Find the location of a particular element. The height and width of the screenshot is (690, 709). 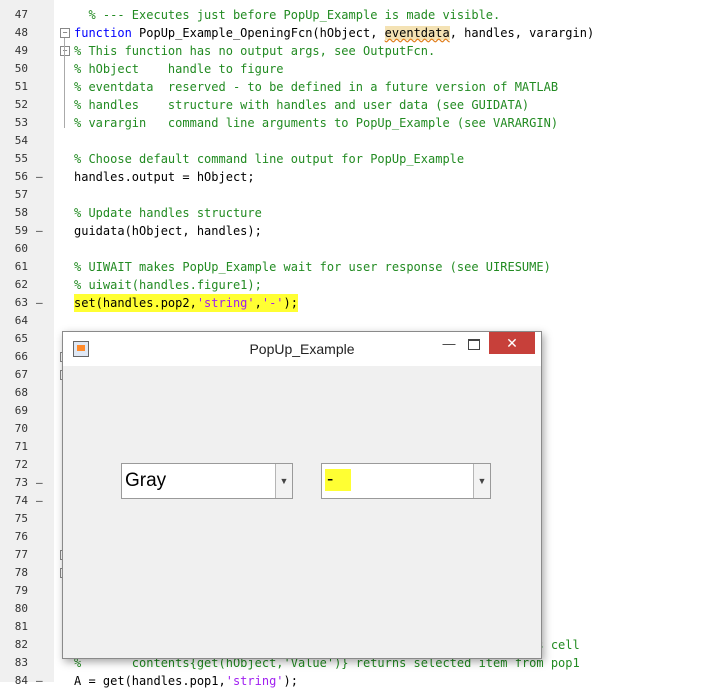

line-number: 68 is located at coordinates (21, 392).